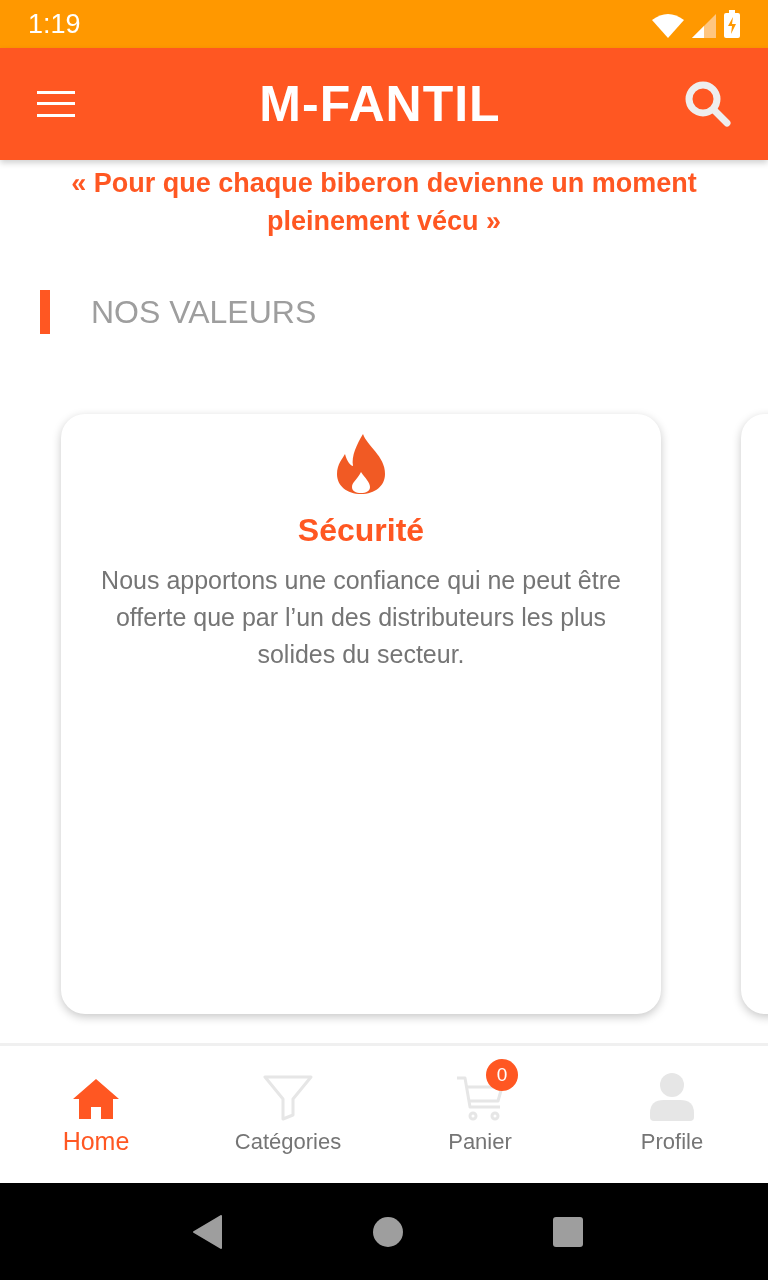 Image resolution: width=768 pixels, height=1280 pixels. I want to click on menu-button, so click(56, 104).